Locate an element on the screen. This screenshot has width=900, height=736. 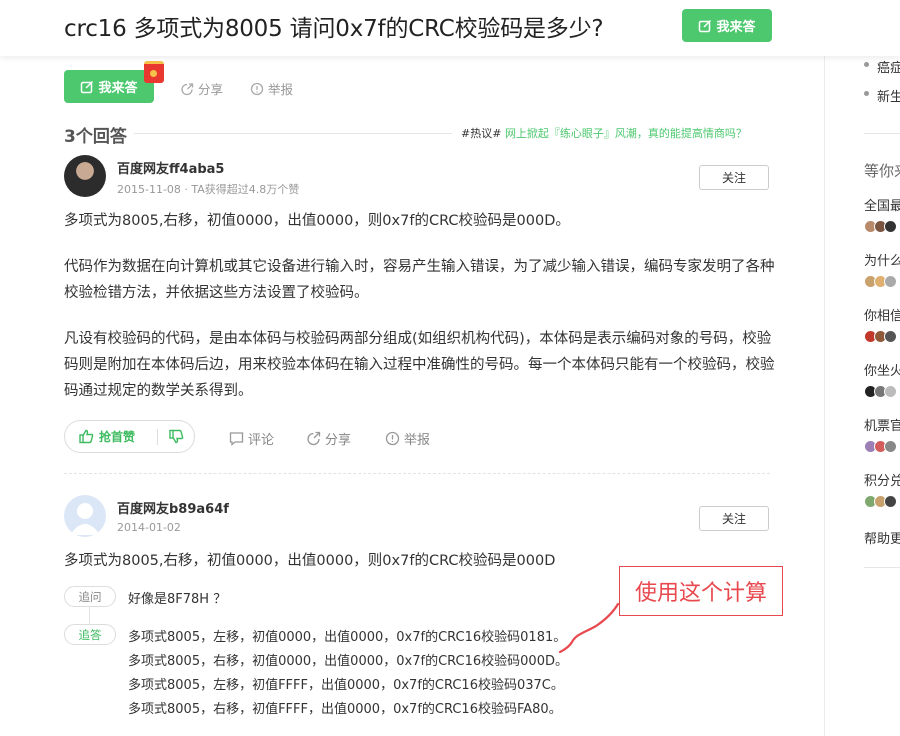
answer-count: 3个回答 is located at coordinates (95, 137).